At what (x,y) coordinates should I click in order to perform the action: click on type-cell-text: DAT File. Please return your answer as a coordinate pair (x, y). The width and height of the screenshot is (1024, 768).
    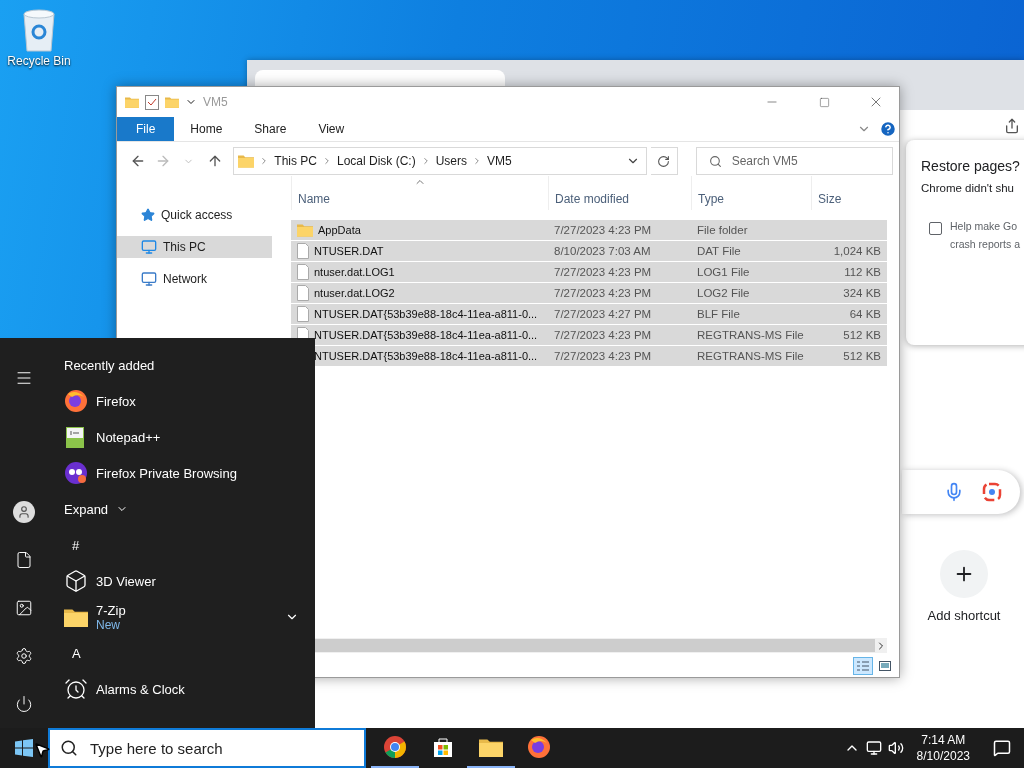
    Looking at the image, I should click on (719, 251).